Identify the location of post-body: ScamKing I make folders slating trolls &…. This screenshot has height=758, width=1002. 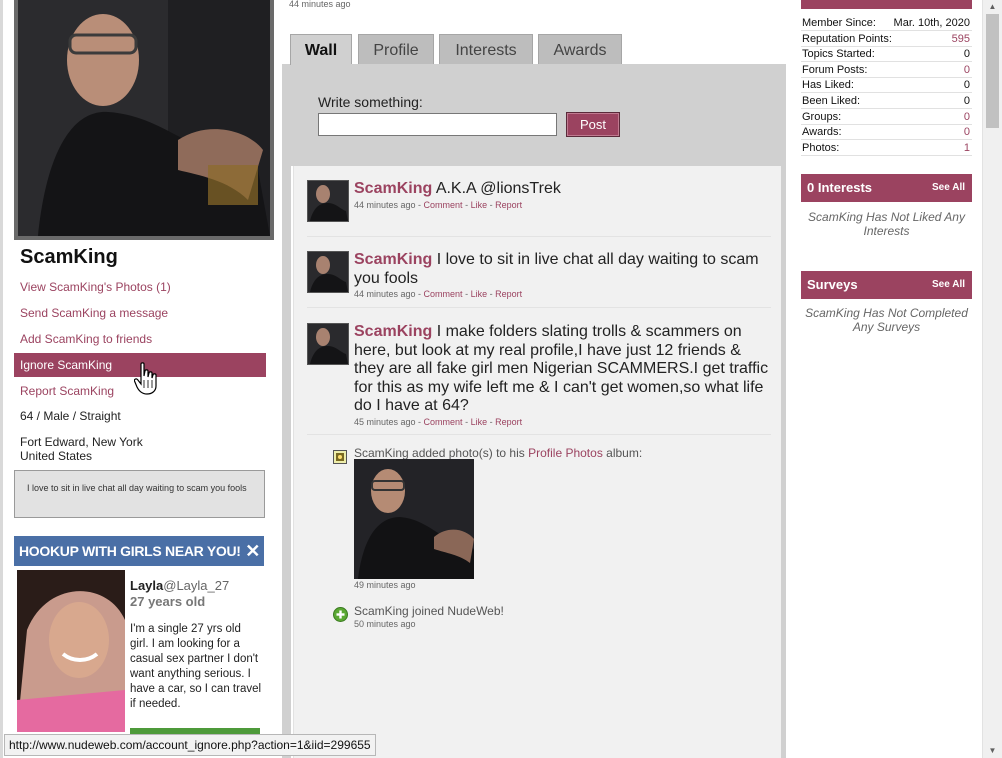
(561, 375).